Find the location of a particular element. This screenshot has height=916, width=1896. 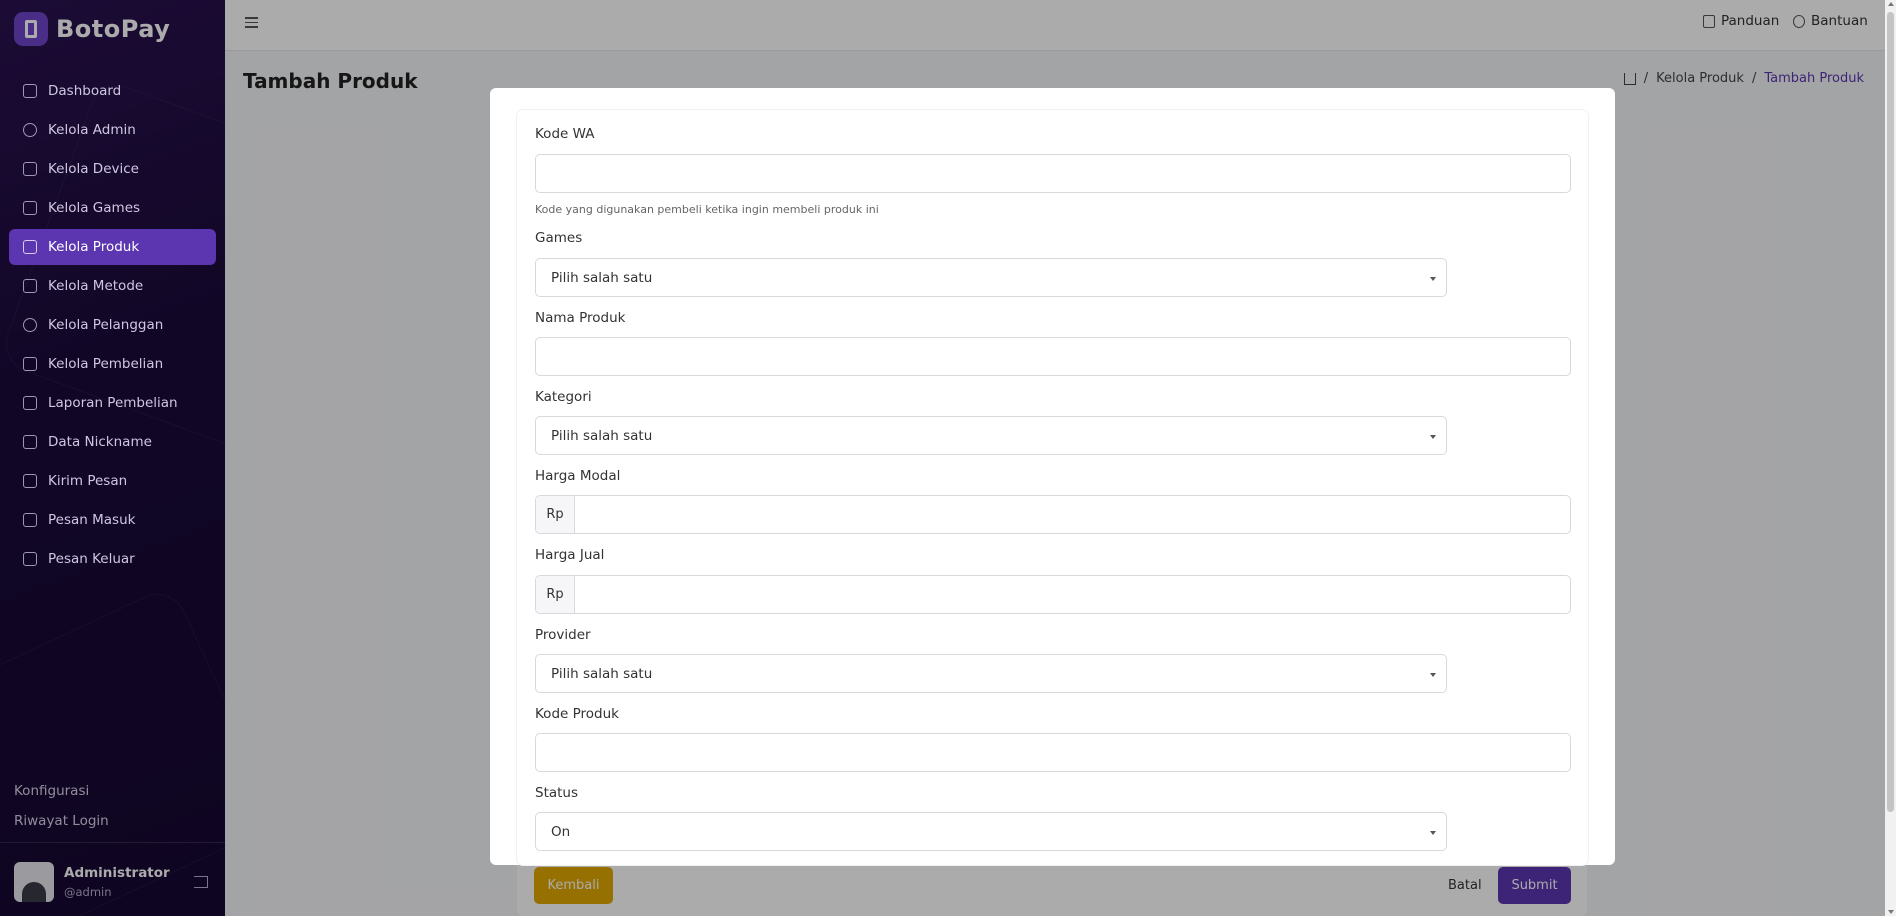

sidebar-item-label: Kelola Admin is located at coordinates (92, 130).